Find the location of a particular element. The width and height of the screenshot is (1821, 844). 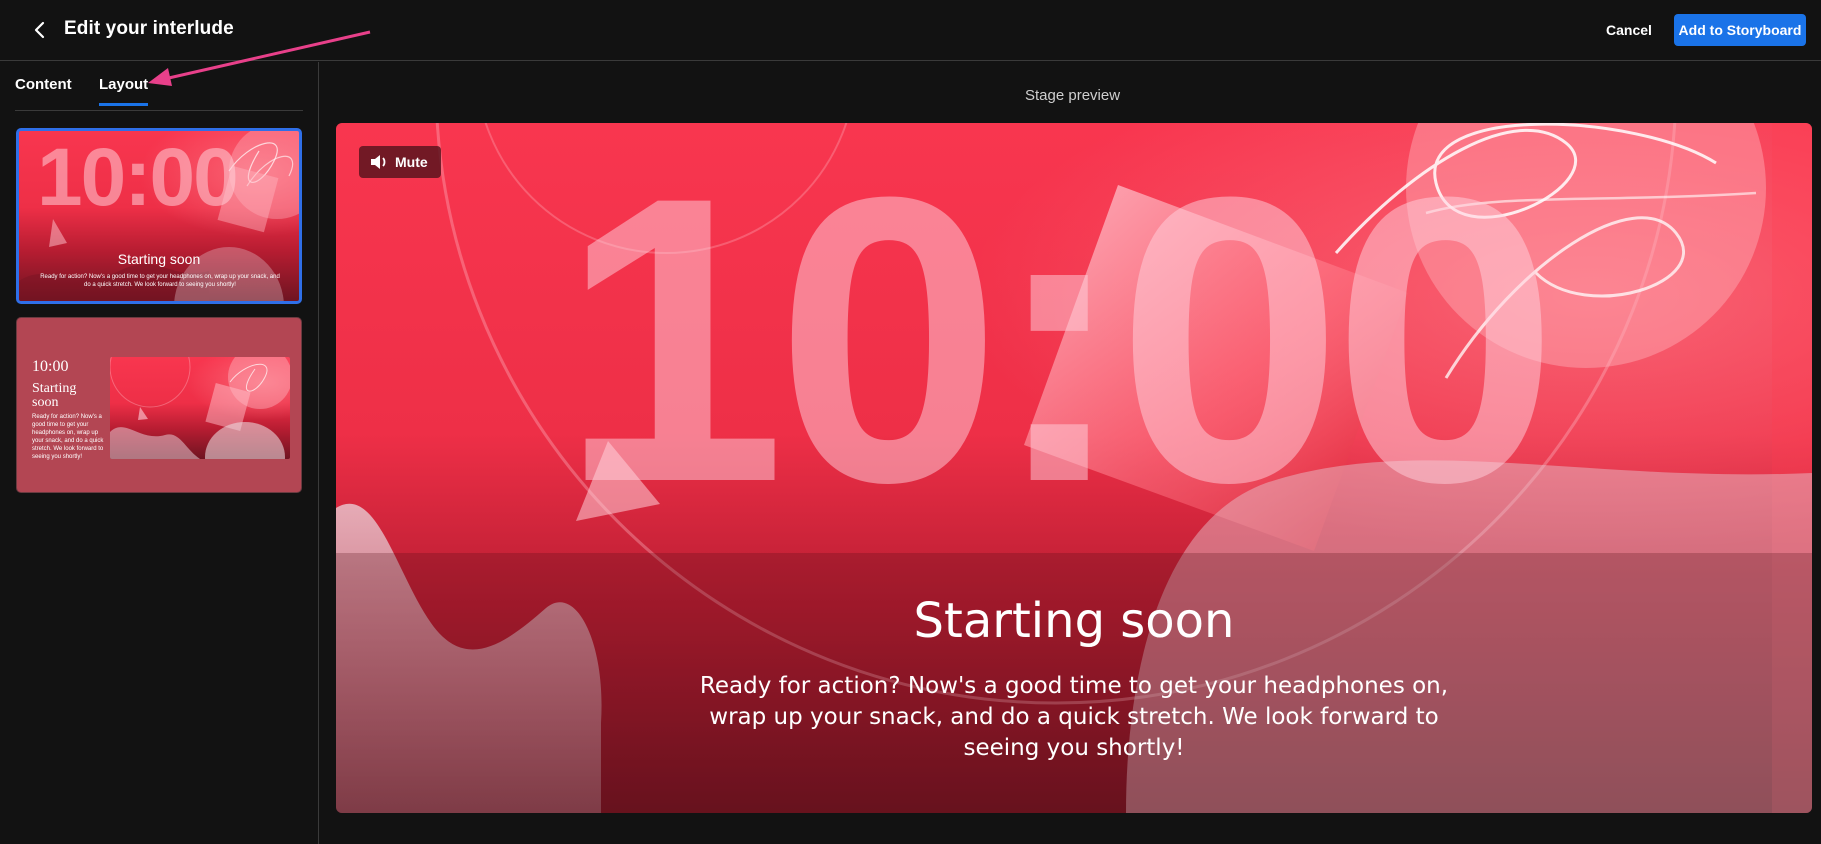

stage-title: Starting soon is located at coordinates (1074, 621).